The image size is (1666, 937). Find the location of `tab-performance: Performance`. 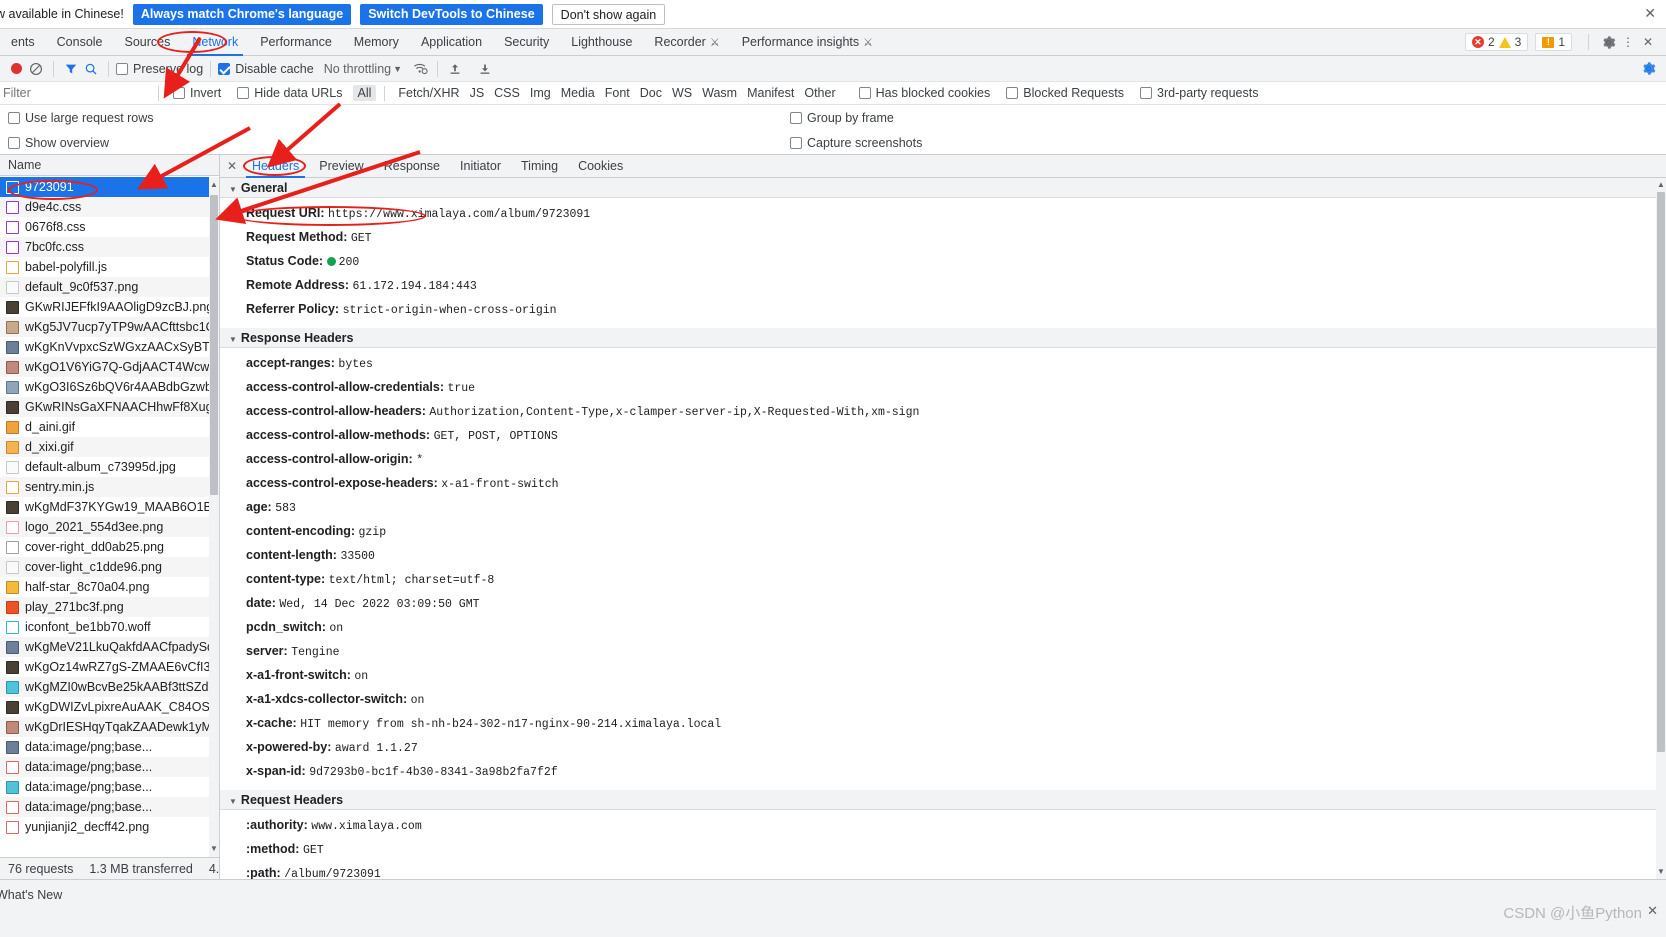

tab-performance: Performance is located at coordinates (296, 42).